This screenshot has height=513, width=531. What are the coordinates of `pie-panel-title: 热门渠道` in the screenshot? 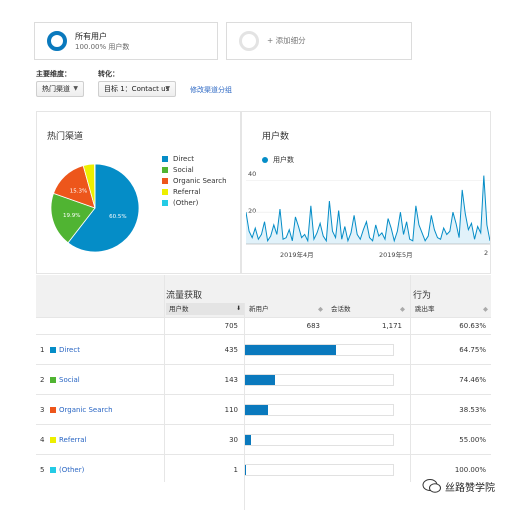 It's located at (65, 137).